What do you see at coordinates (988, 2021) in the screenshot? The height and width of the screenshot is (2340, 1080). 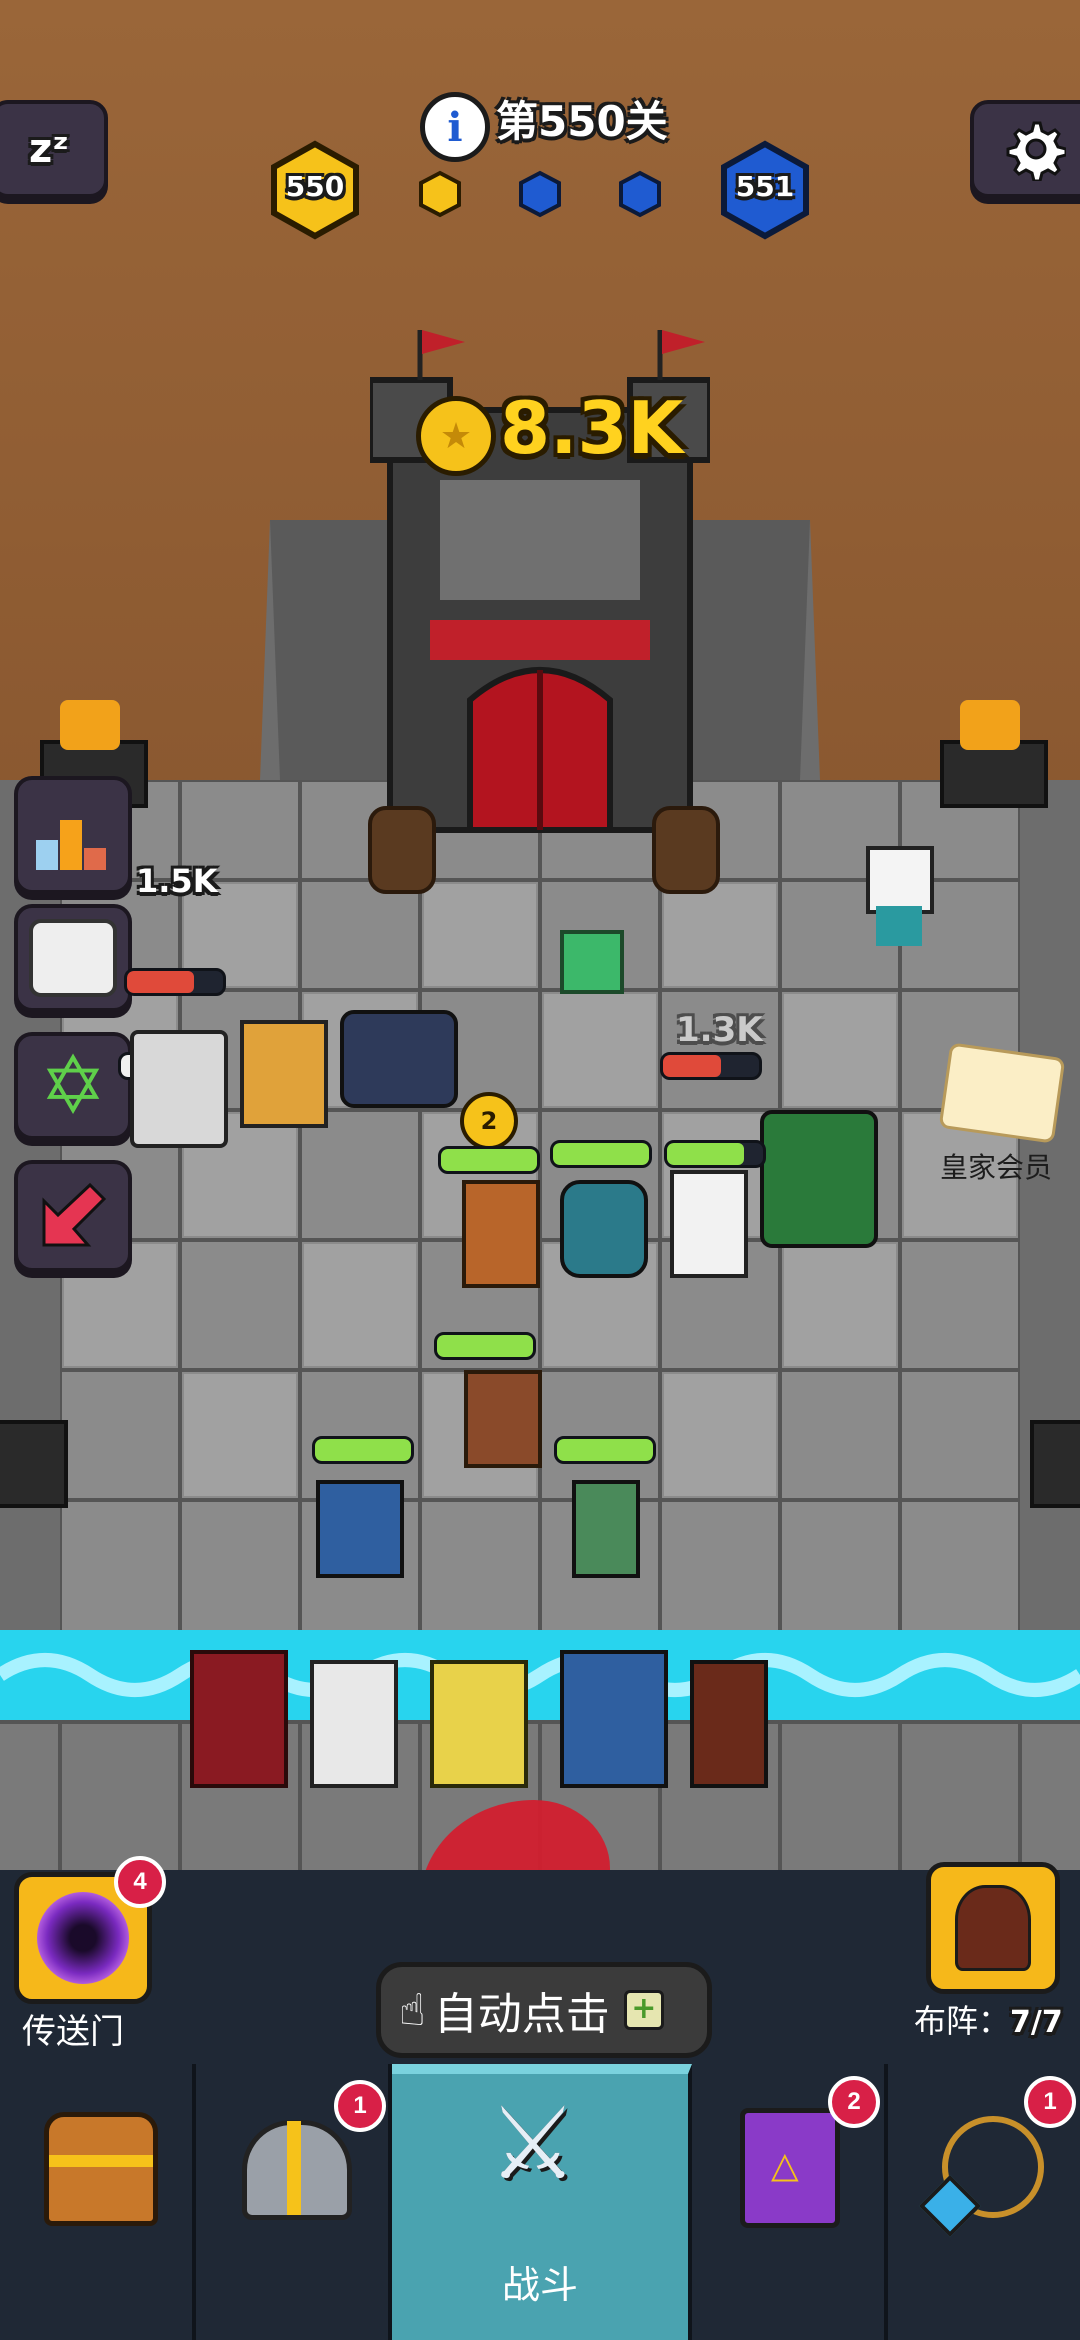 I see `formation-label: 布阵：7/7` at bounding box center [988, 2021].